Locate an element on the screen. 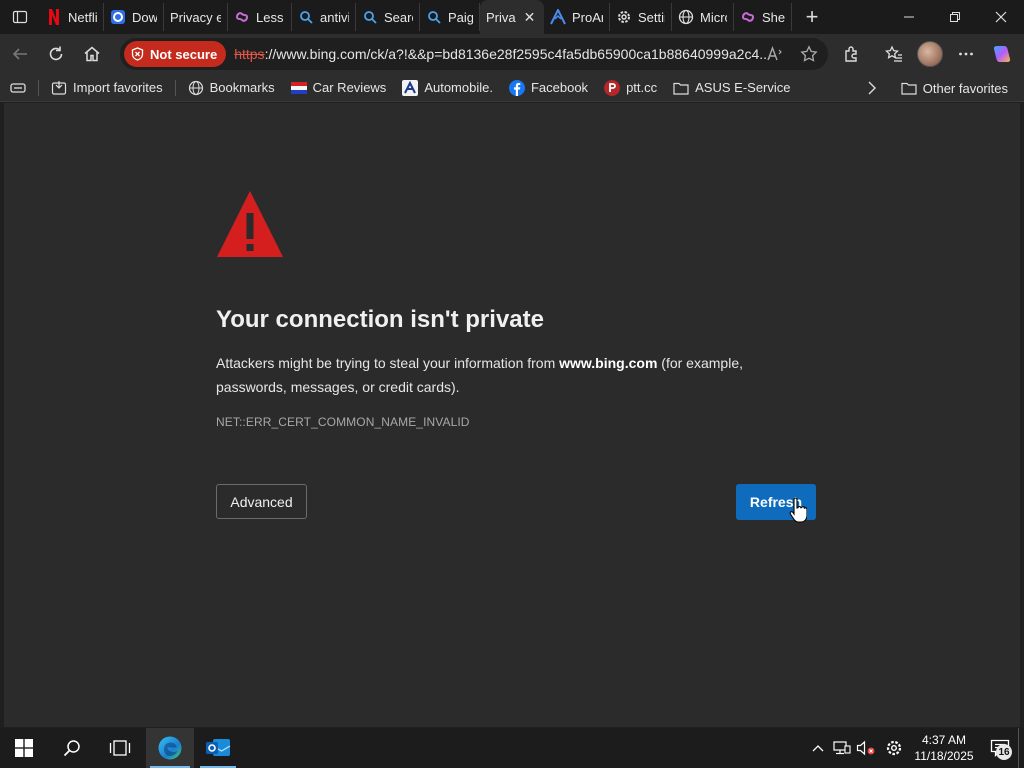  proart-icon is located at coordinates (558, 17).